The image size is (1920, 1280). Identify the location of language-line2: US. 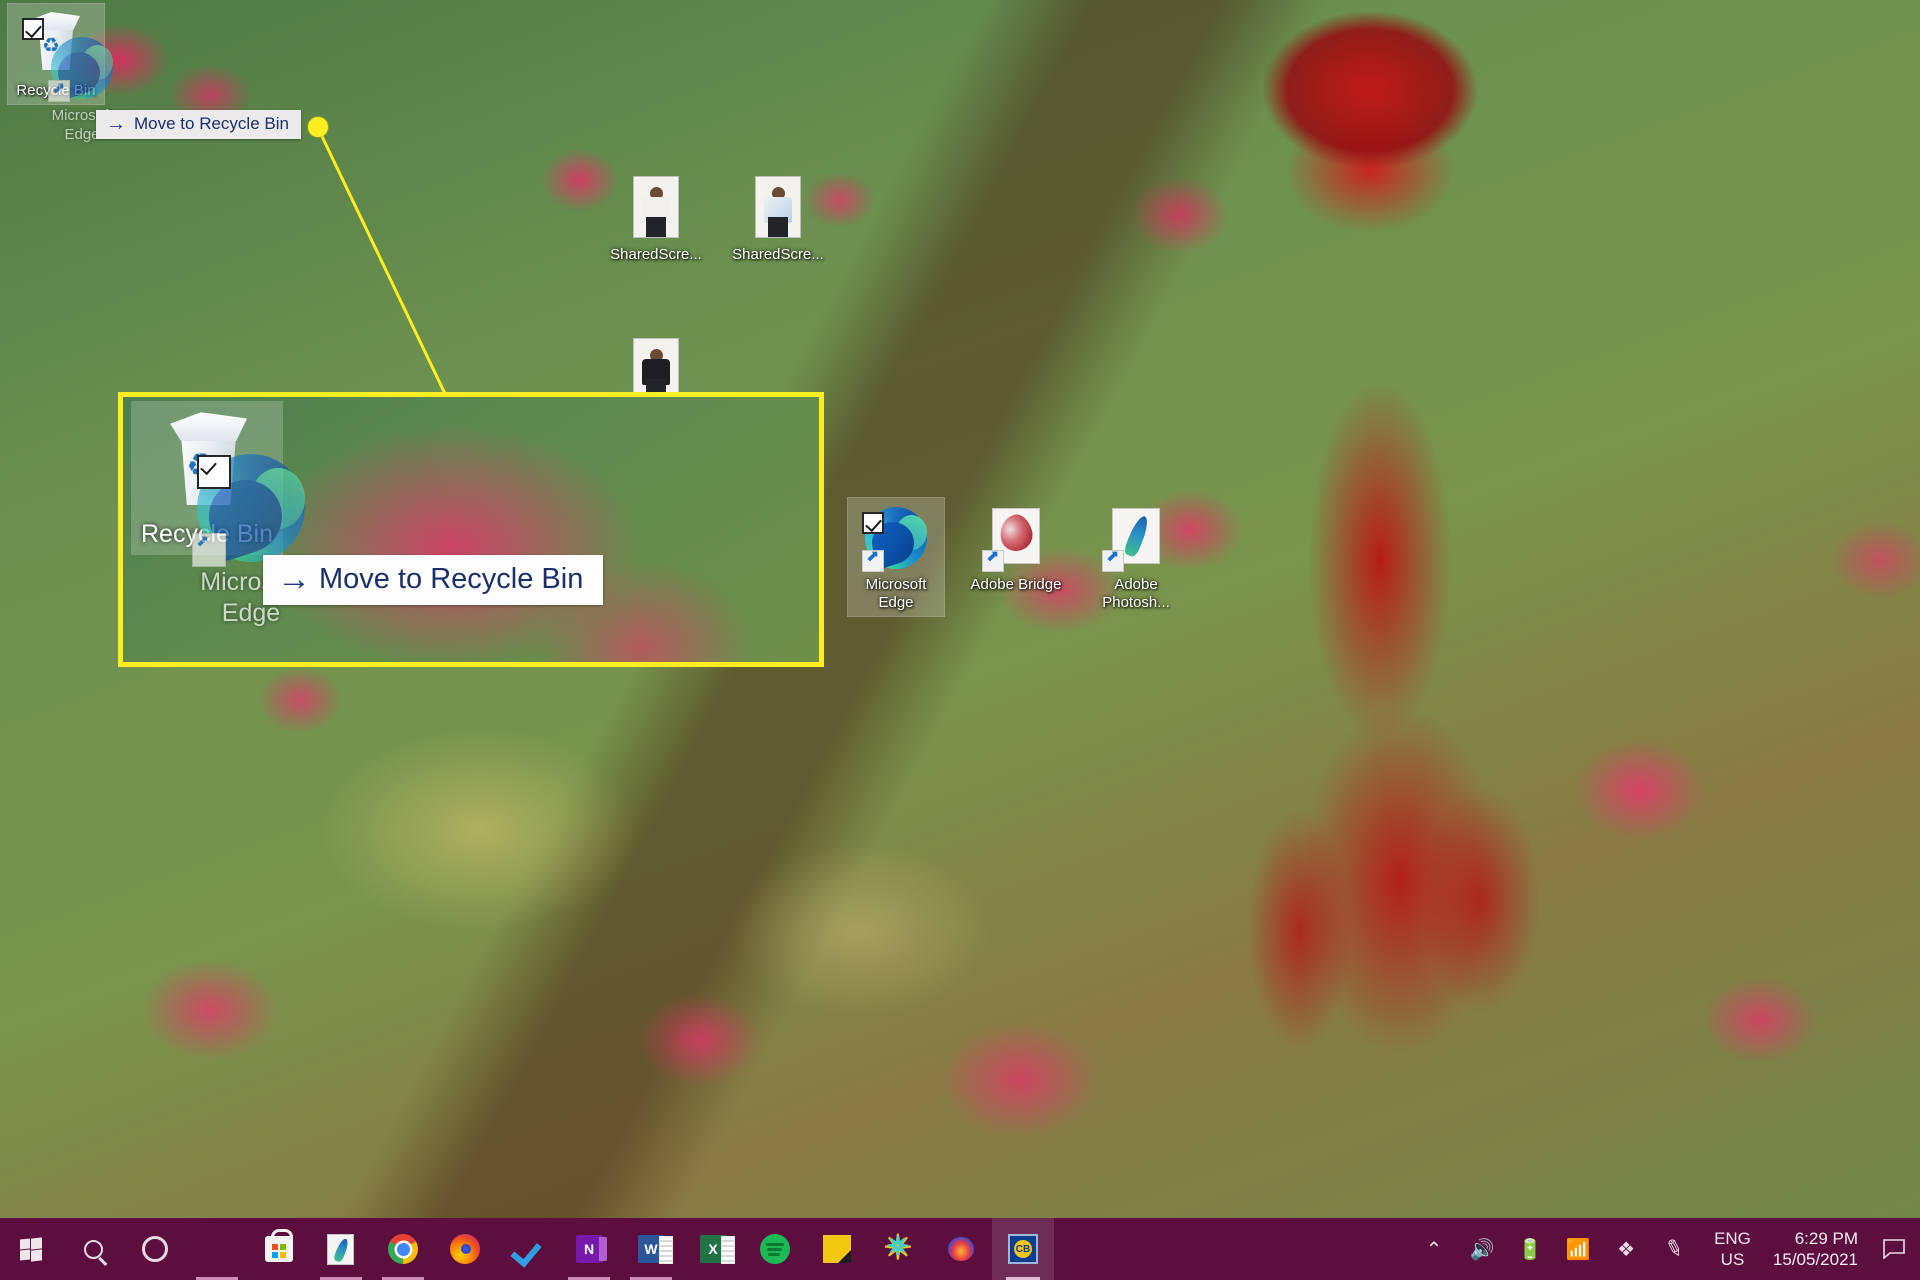
(1732, 1259).